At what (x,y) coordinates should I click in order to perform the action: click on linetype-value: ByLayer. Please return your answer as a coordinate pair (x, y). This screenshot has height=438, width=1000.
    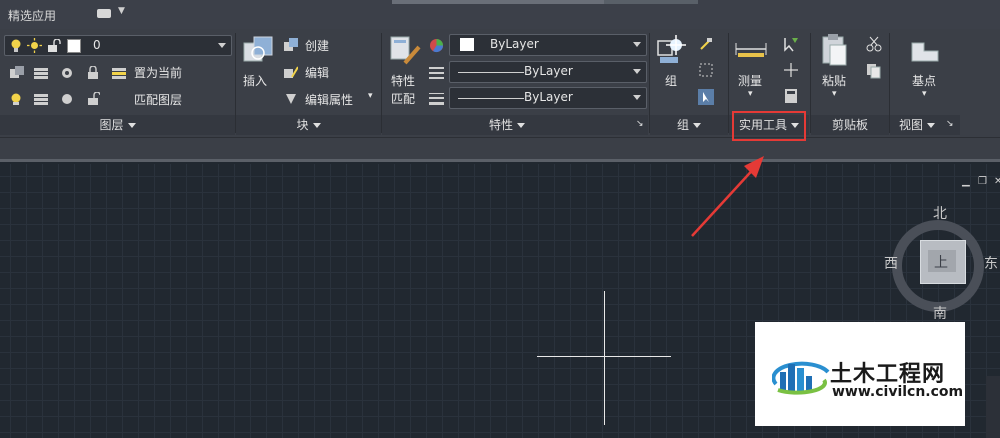
    Looking at the image, I should click on (548, 71).